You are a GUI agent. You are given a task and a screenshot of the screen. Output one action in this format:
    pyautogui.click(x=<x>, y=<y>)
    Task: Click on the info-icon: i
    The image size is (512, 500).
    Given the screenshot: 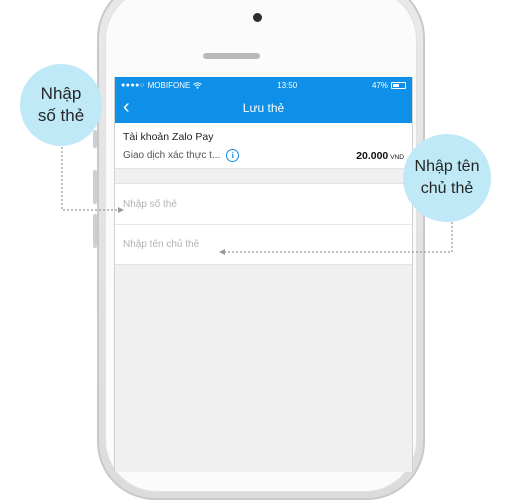 What is the action you would take?
    pyautogui.click(x=233, y=155)
    